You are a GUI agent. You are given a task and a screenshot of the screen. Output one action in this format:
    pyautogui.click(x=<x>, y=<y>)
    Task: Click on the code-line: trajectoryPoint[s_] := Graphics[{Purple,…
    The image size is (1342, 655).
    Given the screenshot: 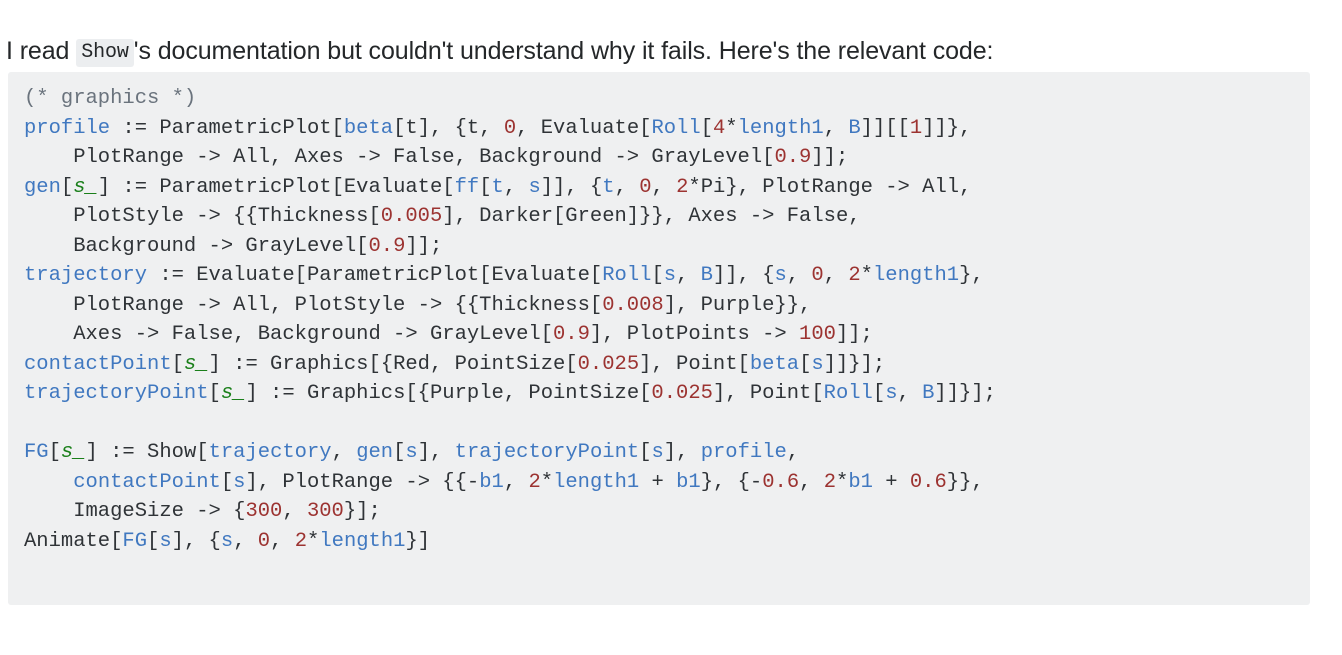 What is the action you would take?
    pyautogui.click(x=510, y=393)
    